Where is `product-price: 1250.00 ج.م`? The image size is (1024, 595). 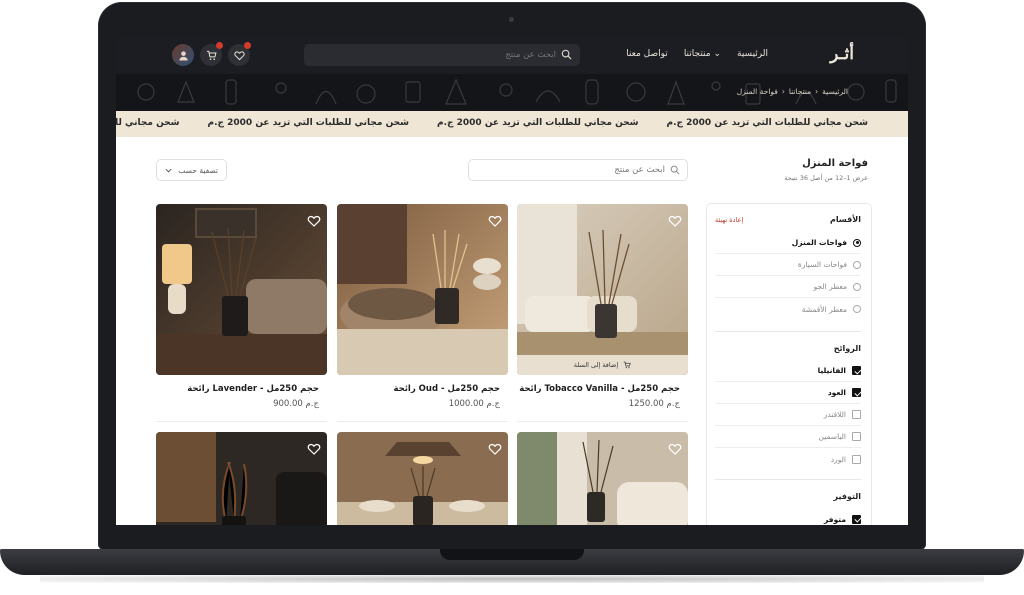 product-price: 1250.00 ج.م is located at coordinates (654, 404).